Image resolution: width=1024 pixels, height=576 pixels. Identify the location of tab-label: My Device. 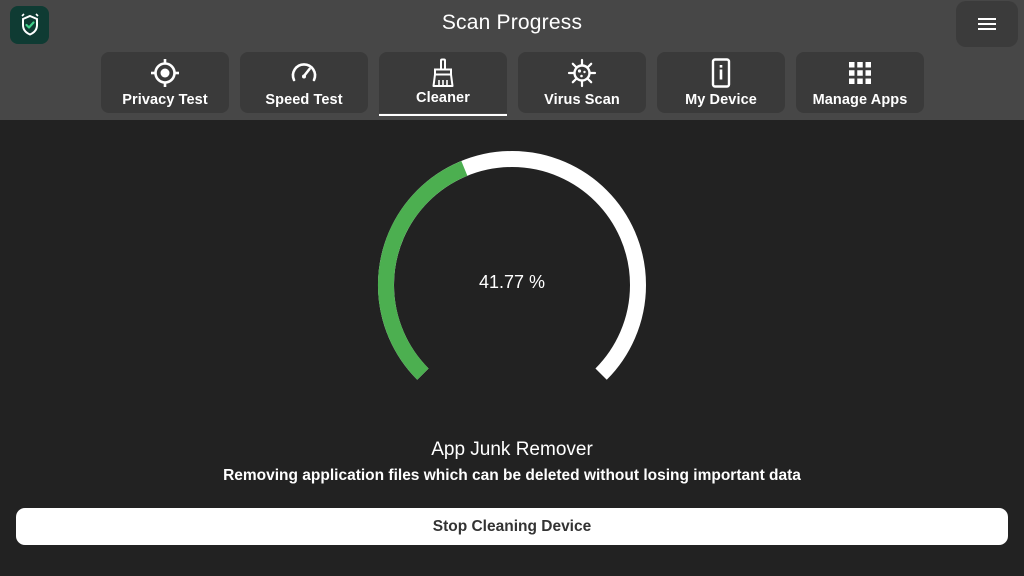
(721, 100).